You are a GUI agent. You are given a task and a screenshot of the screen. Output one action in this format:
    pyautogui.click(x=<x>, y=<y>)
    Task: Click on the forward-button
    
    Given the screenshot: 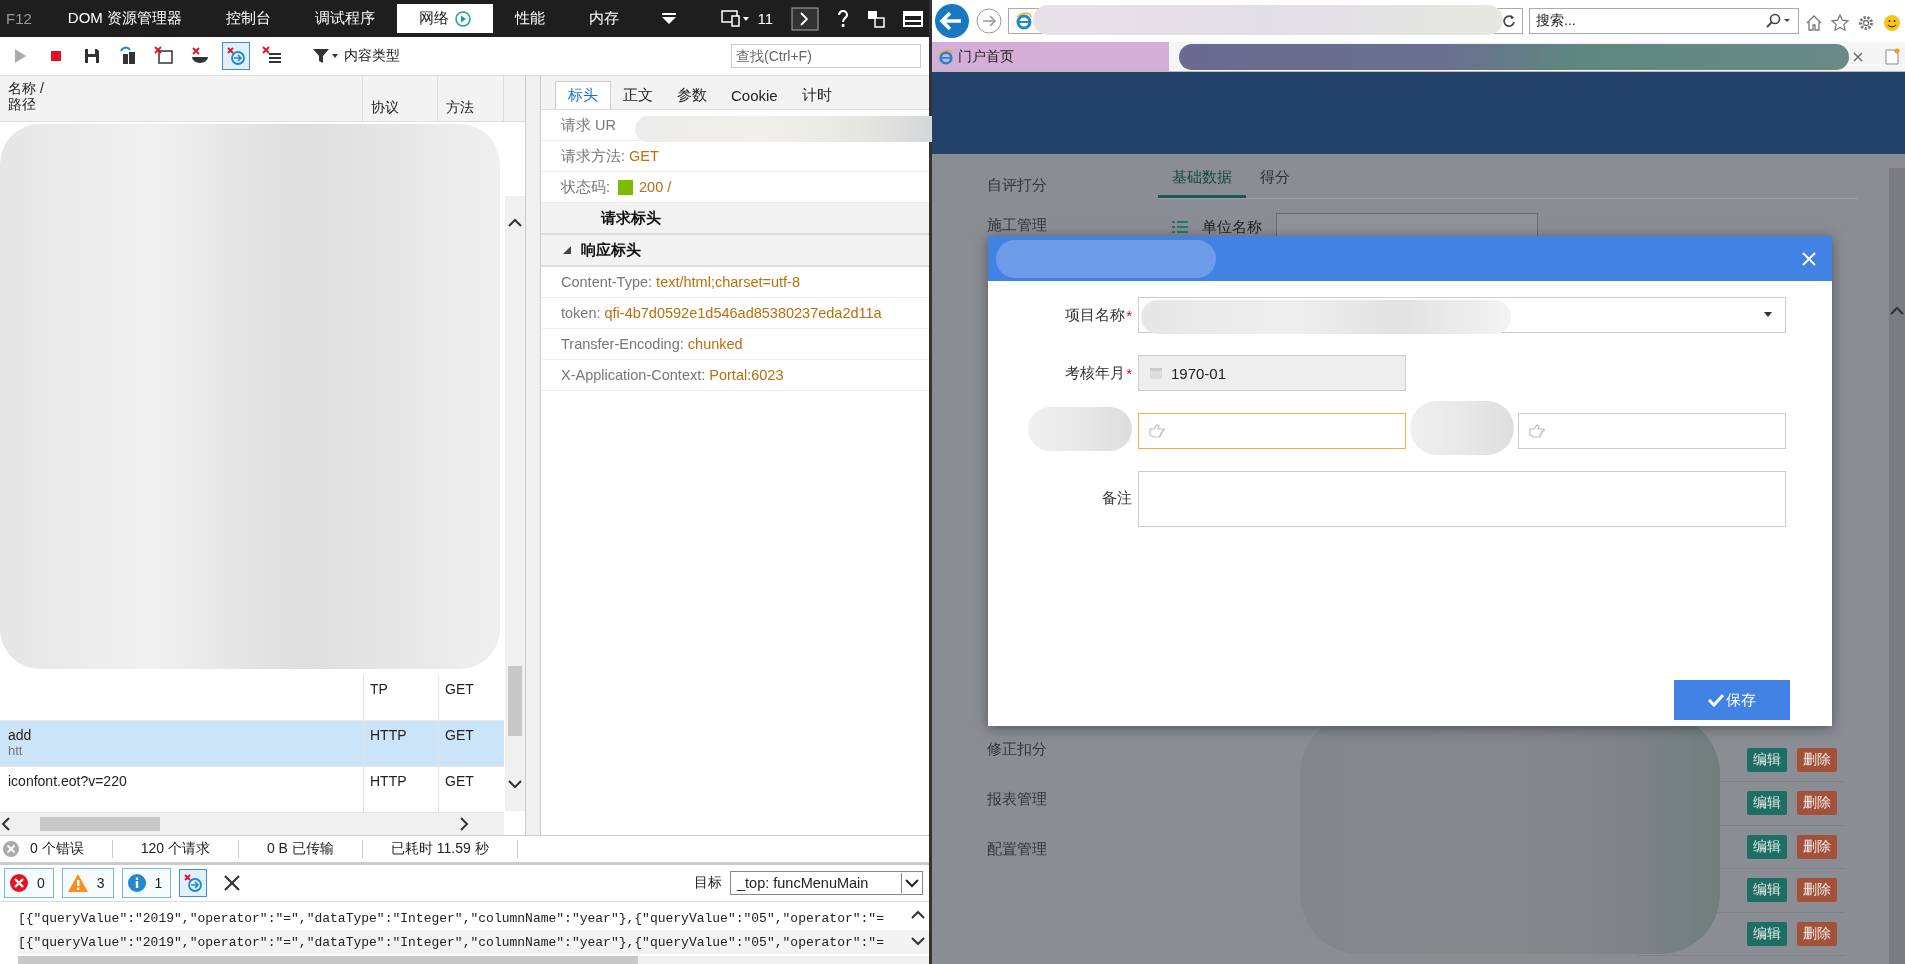 What is the action you would take?
    pyautogui.click(x=989, y=21)
    